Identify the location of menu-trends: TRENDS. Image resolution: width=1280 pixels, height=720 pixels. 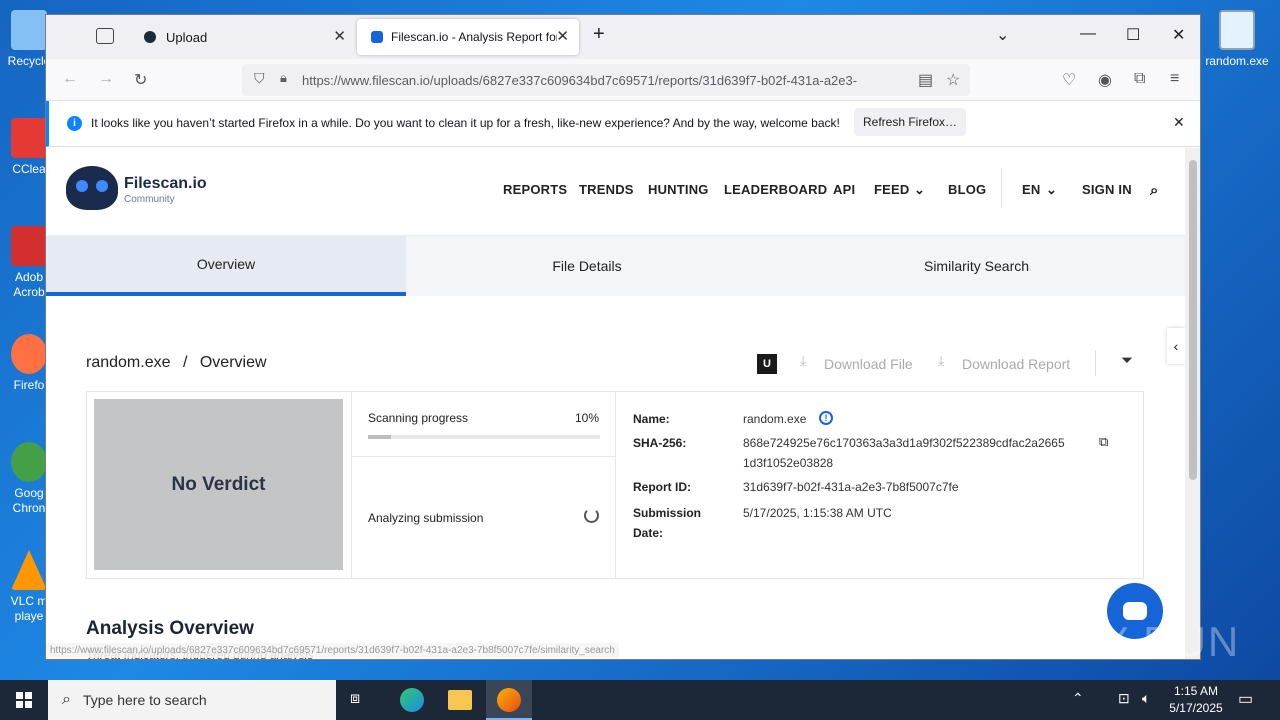
(606, 189).